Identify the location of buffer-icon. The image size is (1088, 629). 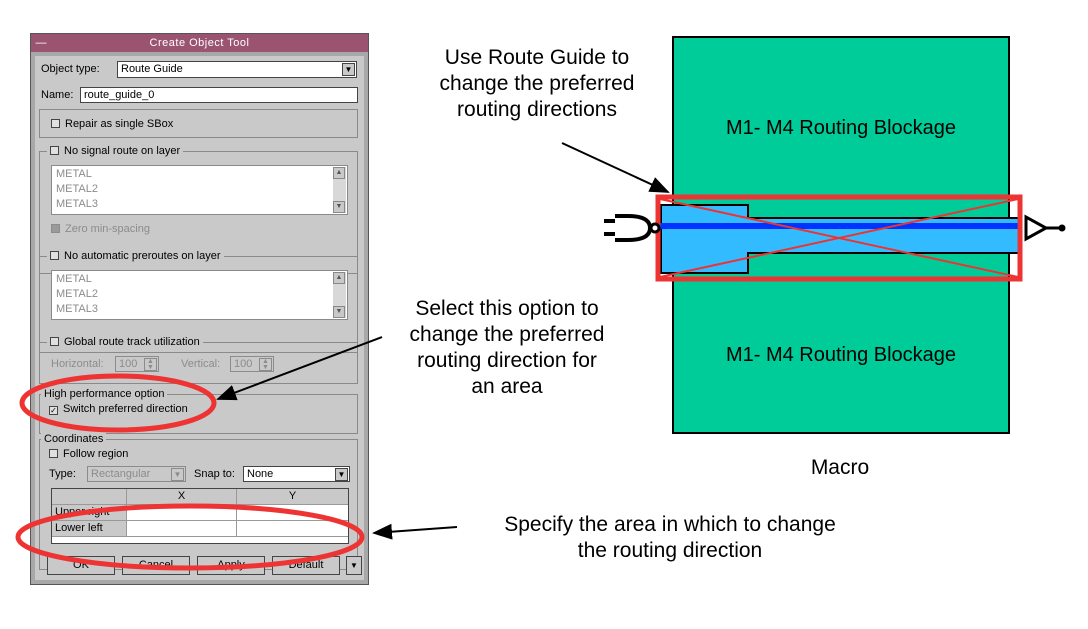
(1045, 228).